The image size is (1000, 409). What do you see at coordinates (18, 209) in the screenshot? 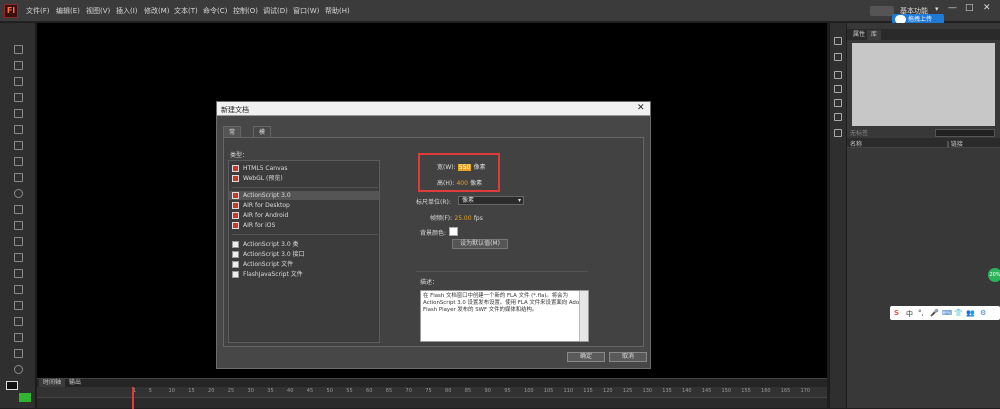
I see `pencil-tool-icon` at bounding box center [18, 209].